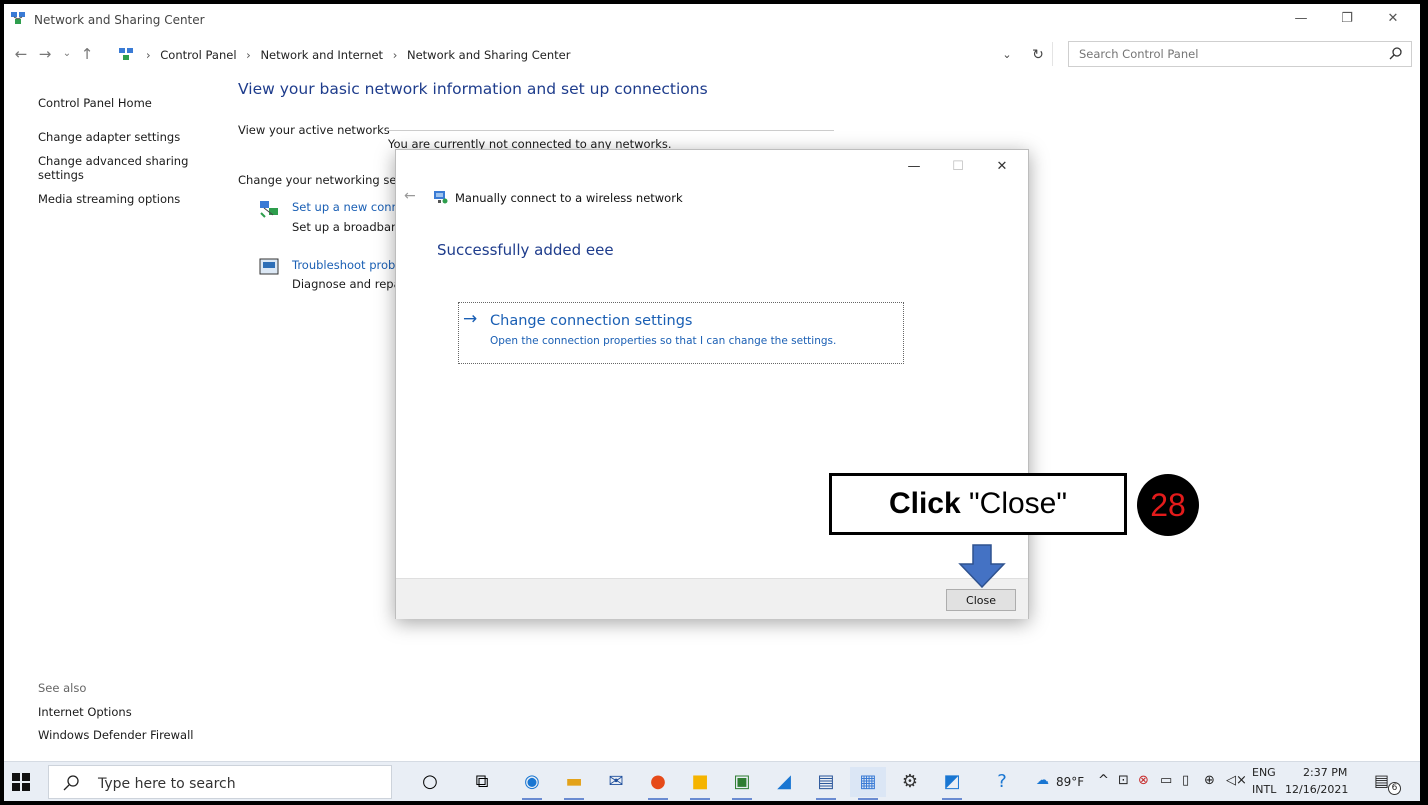 The width and height of the screenshot is (1428, 805). I want to click on dialog-title: Manually connect to a wireless network, so click(569, 198).